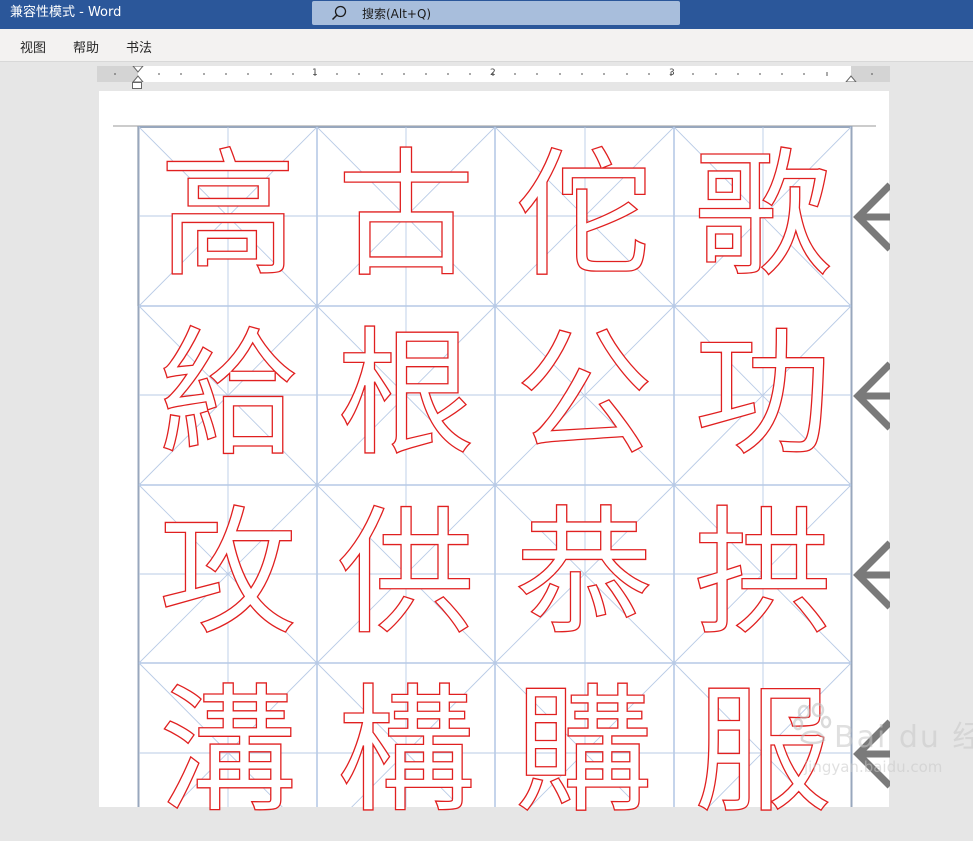 This screenshot has width=973, height=841. What do you see at coordinates (228, 216) in the screenshot?
I see `grid-char: 高` at bounding box center [228, 216].